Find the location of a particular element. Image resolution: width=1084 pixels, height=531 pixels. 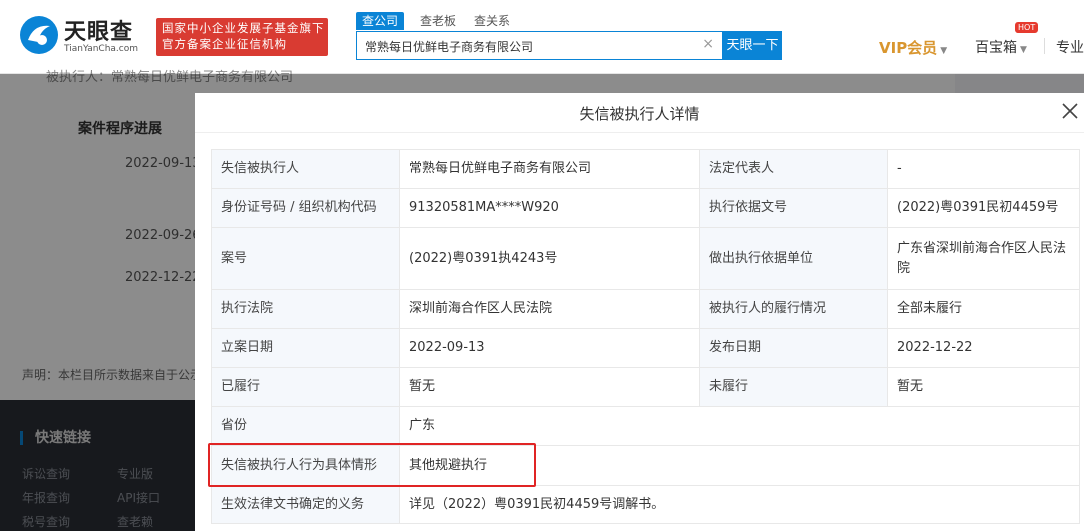

field-value: 2022-09-13 is located at coordinates (549, 348).